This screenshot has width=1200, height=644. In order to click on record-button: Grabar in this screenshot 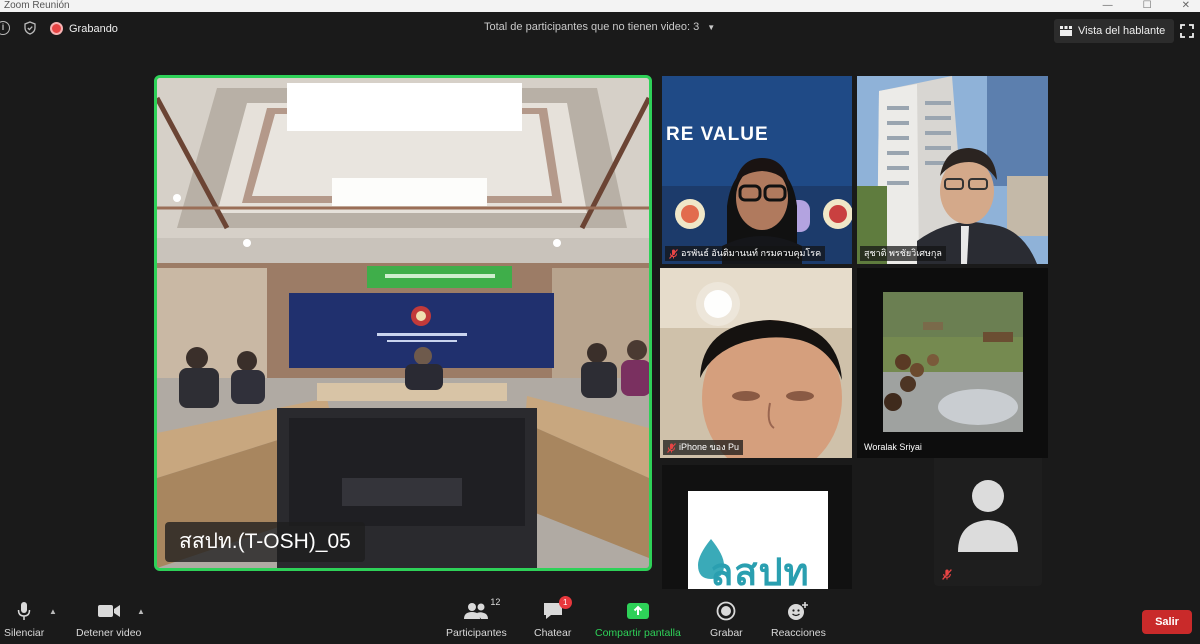, I will do `click(726, 619)`.